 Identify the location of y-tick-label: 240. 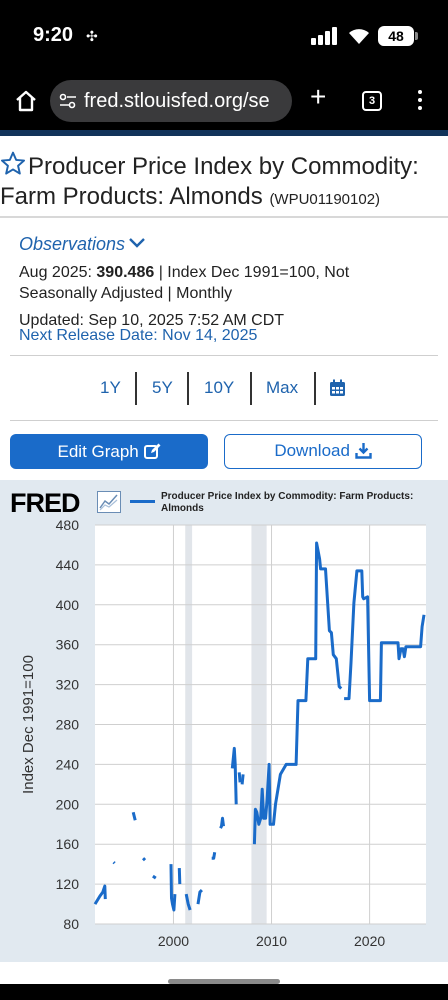
(68, 764).